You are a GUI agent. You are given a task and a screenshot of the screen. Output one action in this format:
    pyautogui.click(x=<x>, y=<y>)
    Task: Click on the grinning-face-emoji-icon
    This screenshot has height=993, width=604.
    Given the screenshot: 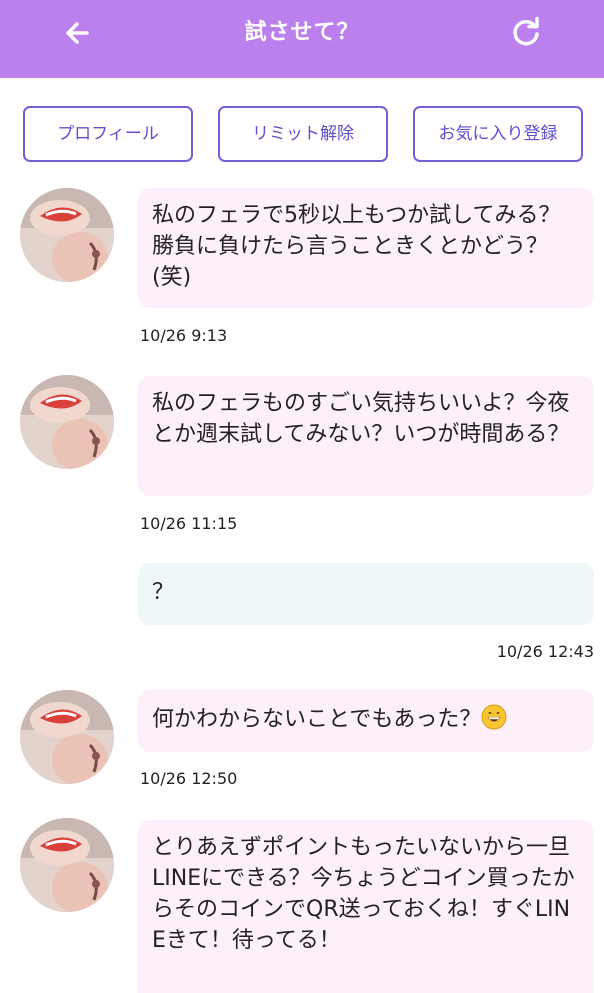 What is the action you would take?
    pyautogui.click(x=494, y=717)
    